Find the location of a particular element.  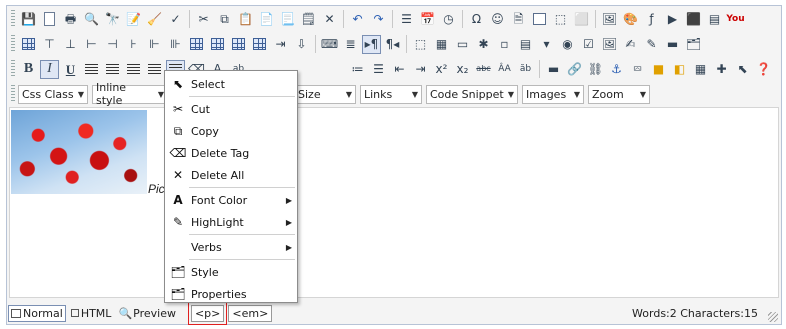

menu-item-properties: 🗂 Properties is located at coordinates (231, 294).